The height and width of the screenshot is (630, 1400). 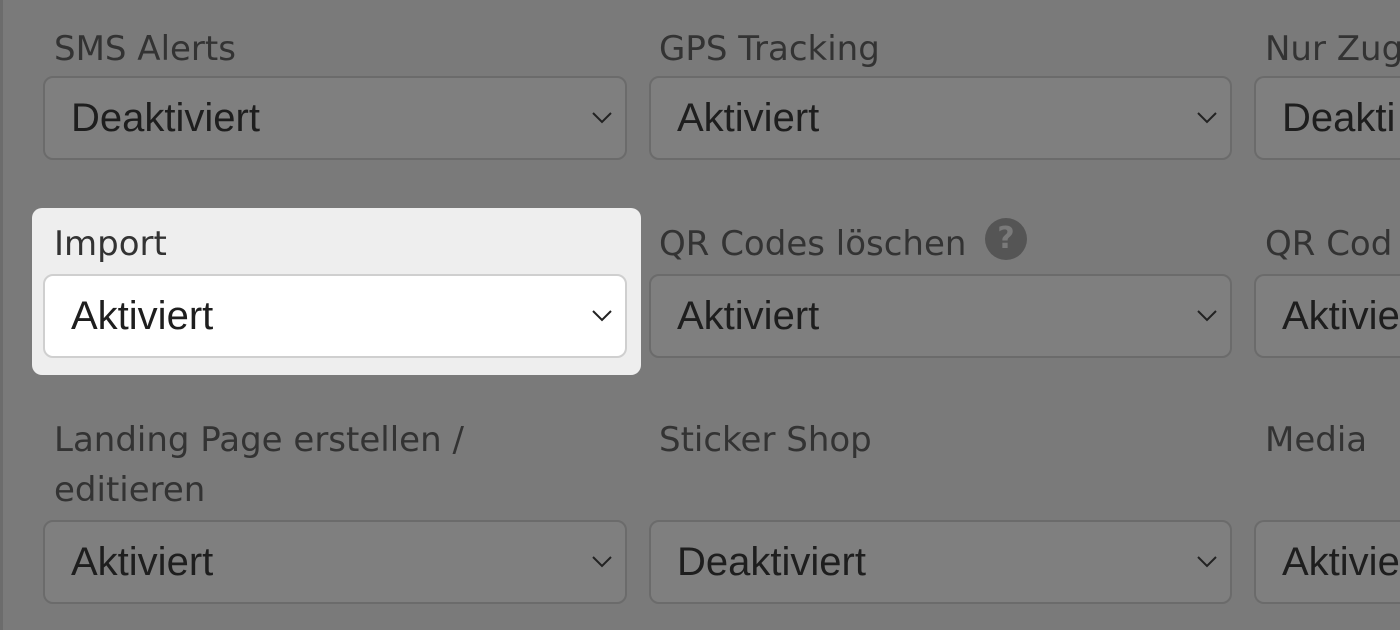 I want to click on media-select: Aktivie, so click(x=1327, y=562).